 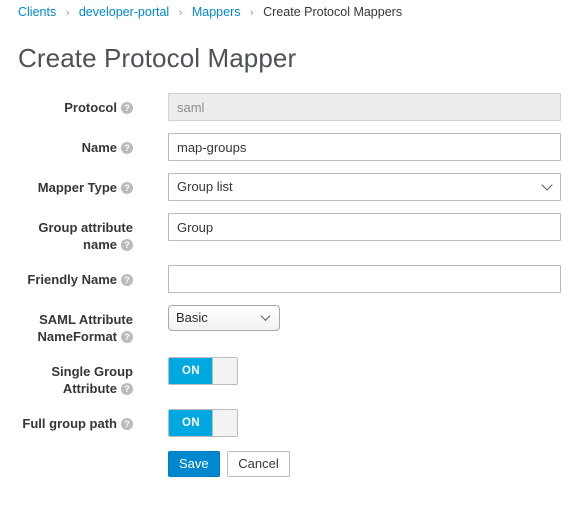 What do you see at coordinates (333, 12) in the screenshot?
I see `breadcrumb-item-create-protocol-mappers: Create Protocol Mappers` at bounding box center [333, 12].